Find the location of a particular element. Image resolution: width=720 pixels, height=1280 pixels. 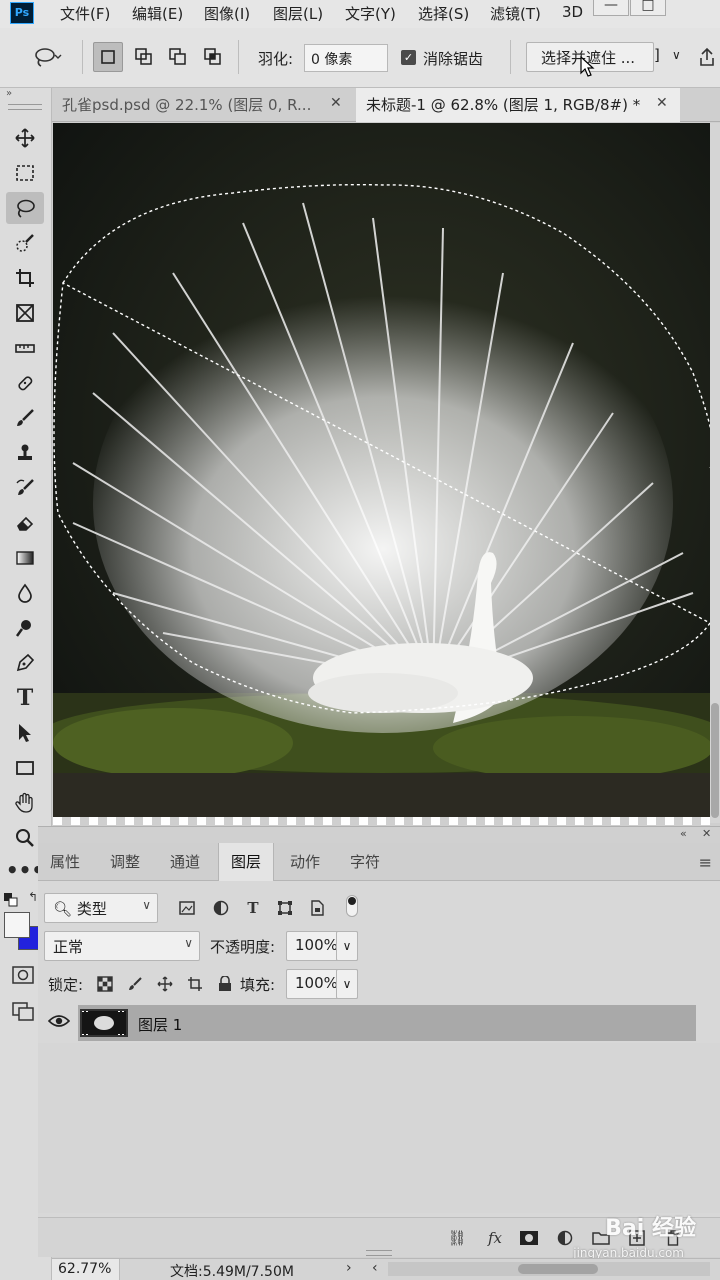

minimize-button: — is located at coordinates (611, 8).